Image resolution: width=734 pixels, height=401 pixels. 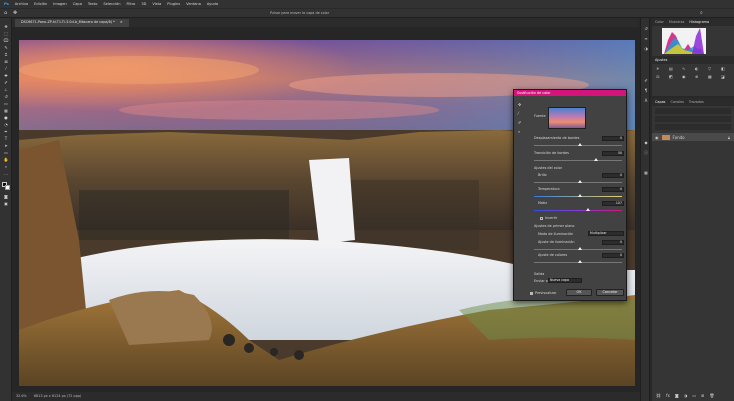 I want to click on temperature-value: 0, so click(x=613, y=189).